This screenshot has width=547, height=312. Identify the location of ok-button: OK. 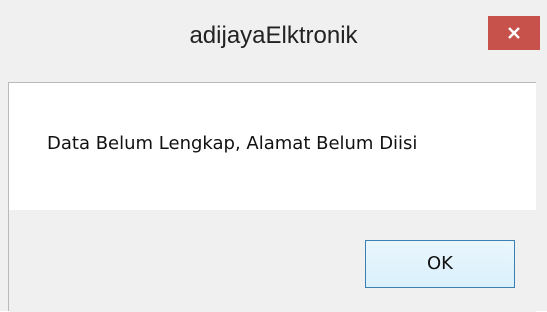
(440, 264).